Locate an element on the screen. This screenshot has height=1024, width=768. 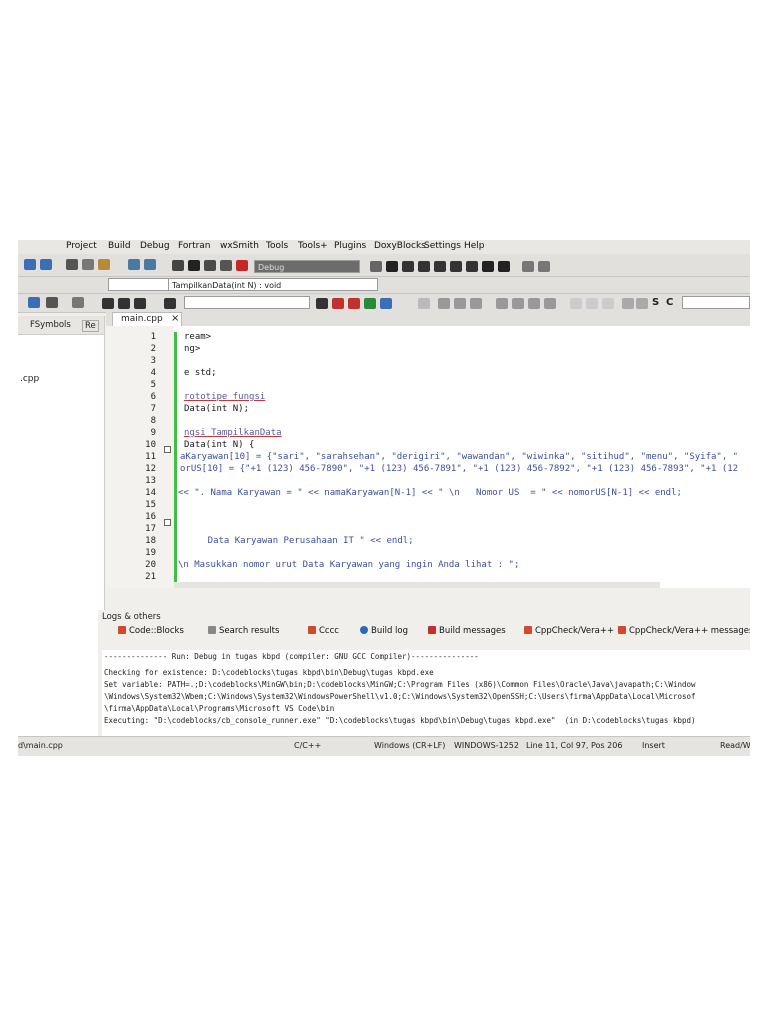
code-comment-line: rototipe fungsi is located at coordinates (225, 397).